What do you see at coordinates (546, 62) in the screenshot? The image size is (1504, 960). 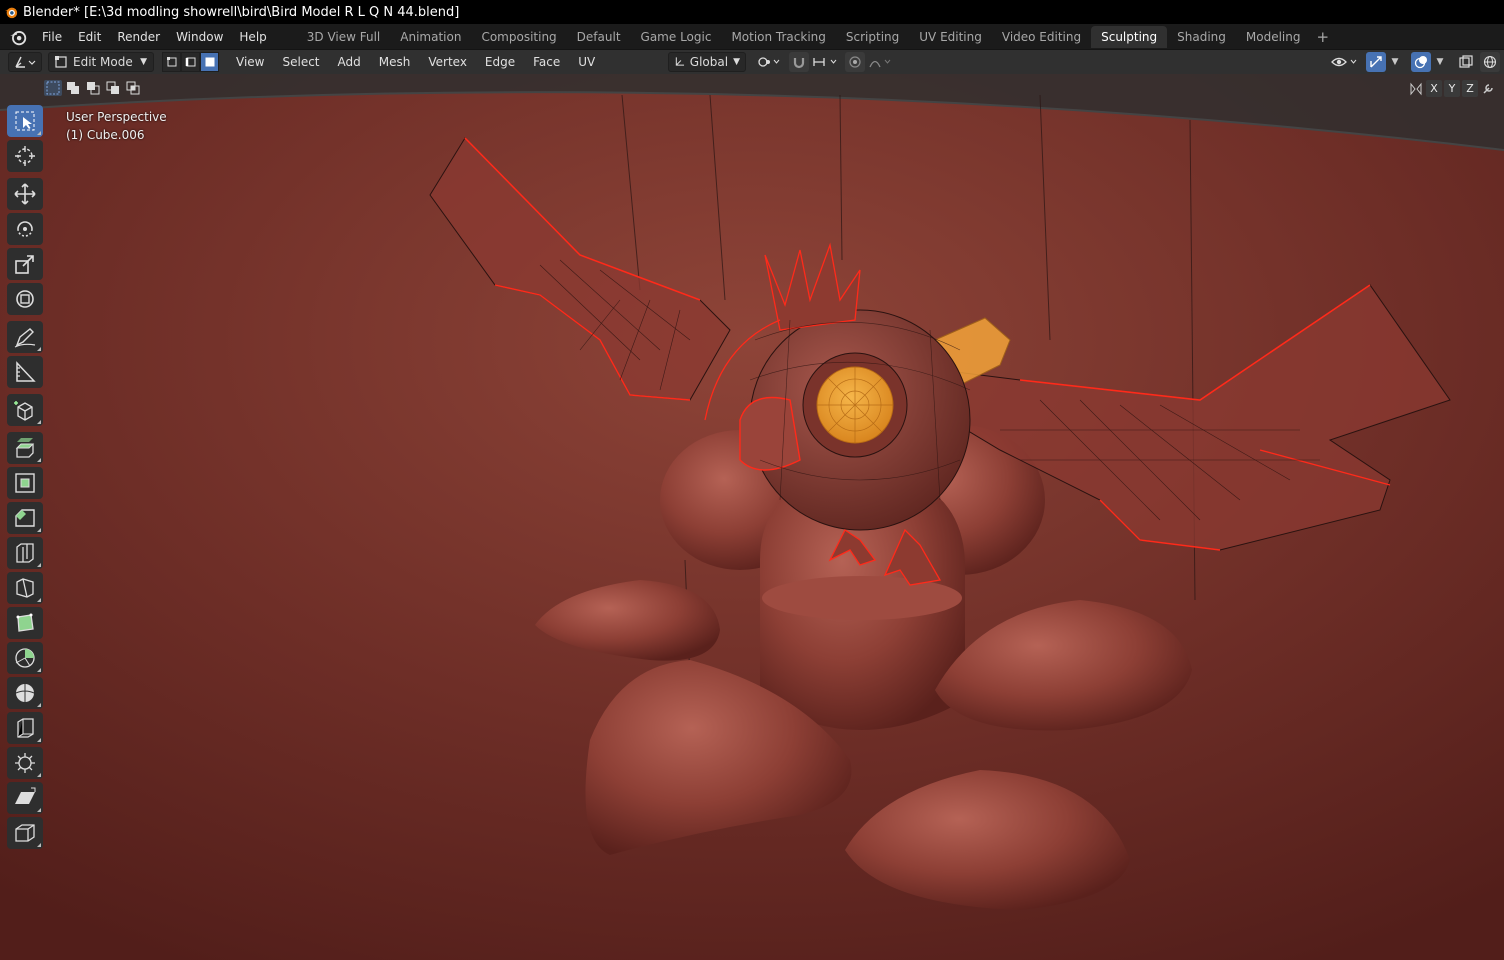 I see `header-menu-face: Face` at bounding box center [546, 62].